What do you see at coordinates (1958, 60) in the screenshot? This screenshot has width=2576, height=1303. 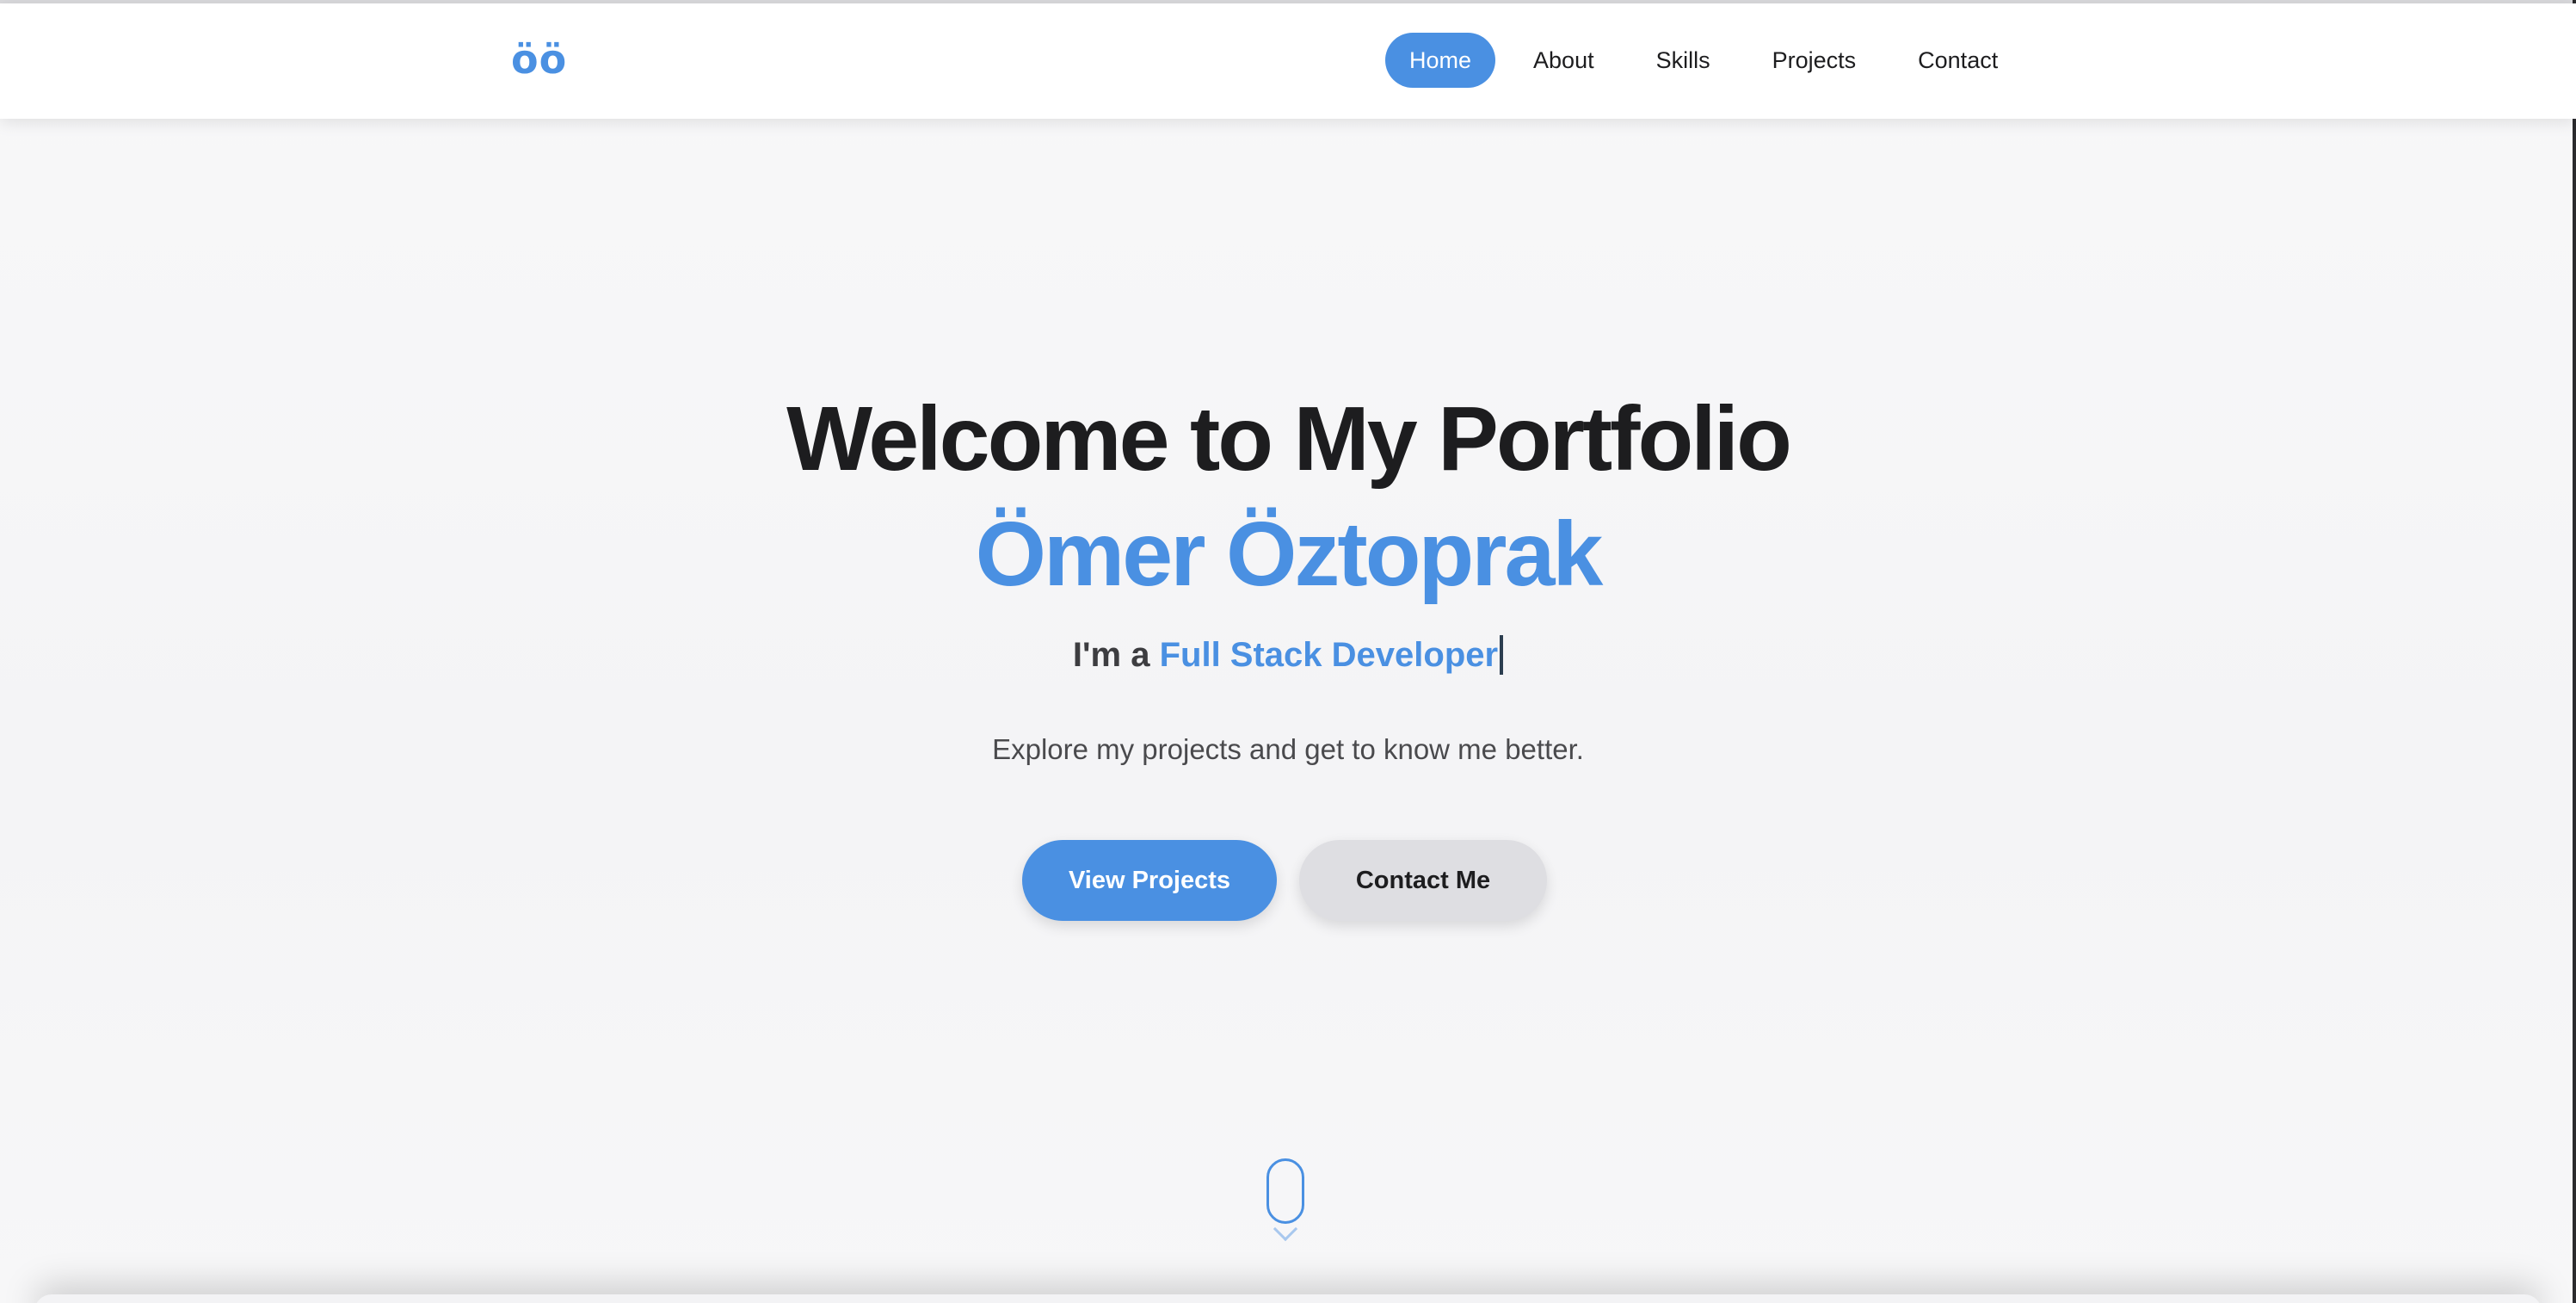 I see `nav-item-contact: Contact` at bounding box center [1958, 60].